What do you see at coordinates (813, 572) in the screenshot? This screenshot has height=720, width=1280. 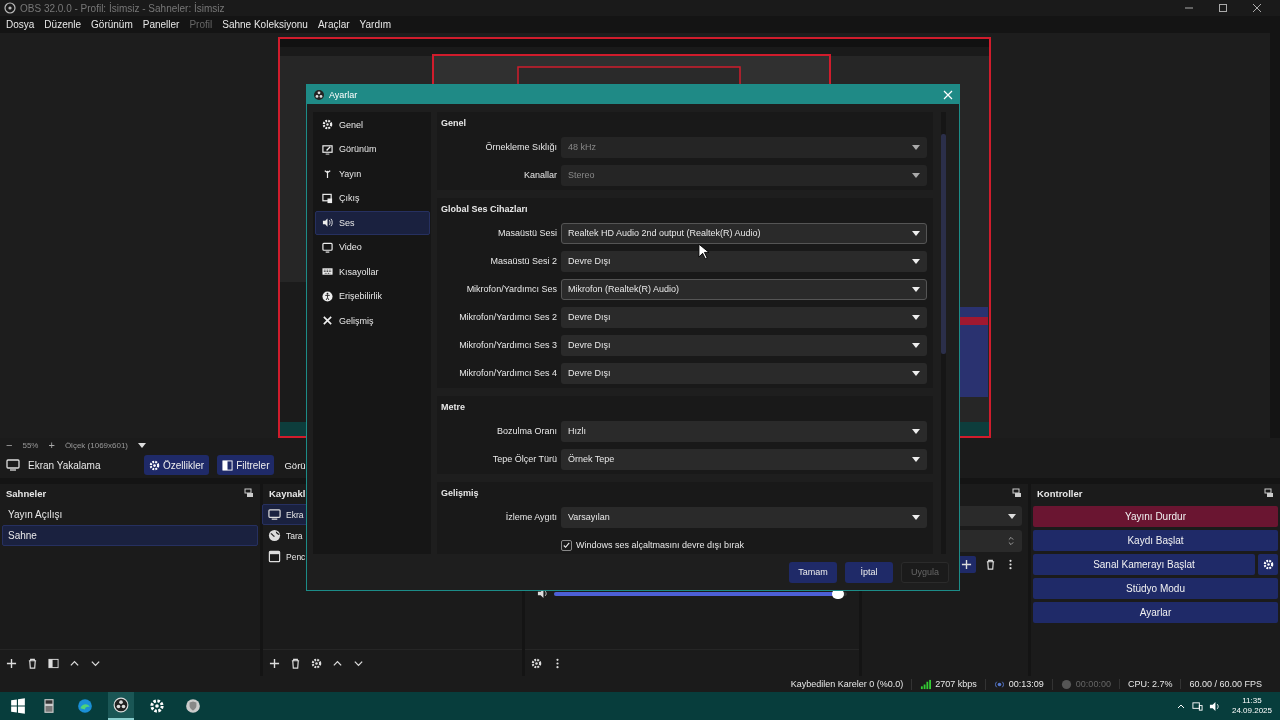 I see `dialog-button: Tamam` at bounding box center [813, 572].